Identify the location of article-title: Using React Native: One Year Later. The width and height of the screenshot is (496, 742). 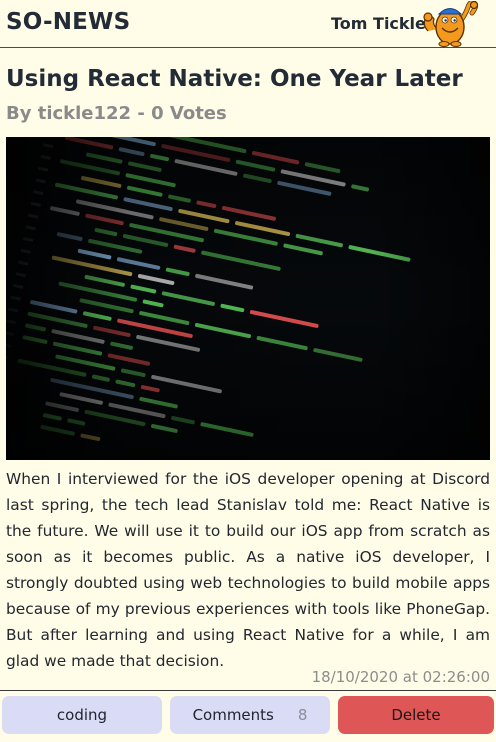
(234, 79).